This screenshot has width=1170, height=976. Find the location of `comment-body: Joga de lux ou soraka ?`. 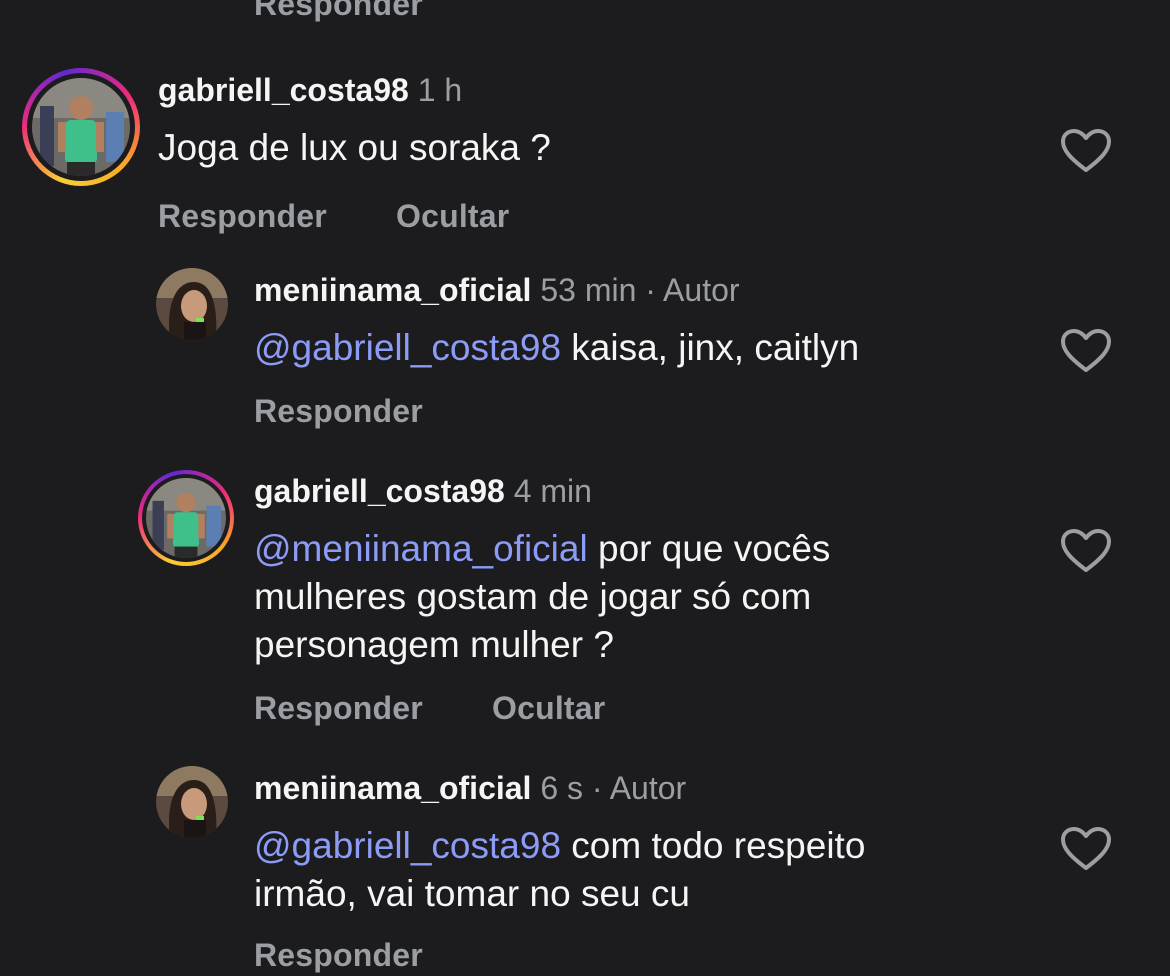

comment-body: Joga de lux ou soraka ? is located at coordinates (354, 147).